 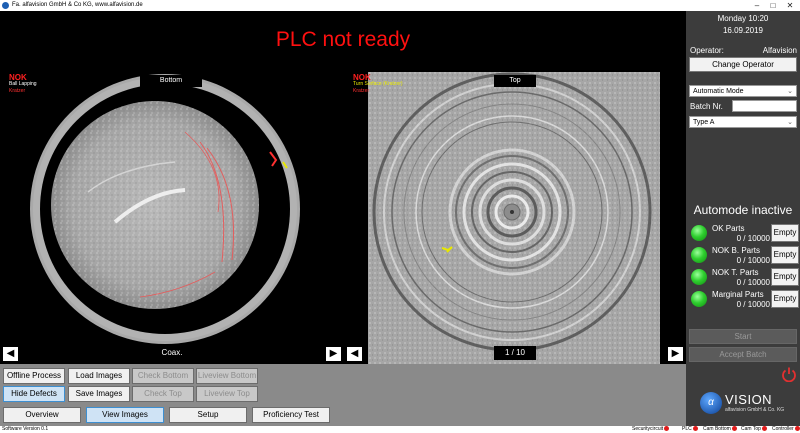 What do you see at coordinates (743, 30) in the screenshot?
I see `clock-date: 16.09.2019` at bounding box center [743, 30].